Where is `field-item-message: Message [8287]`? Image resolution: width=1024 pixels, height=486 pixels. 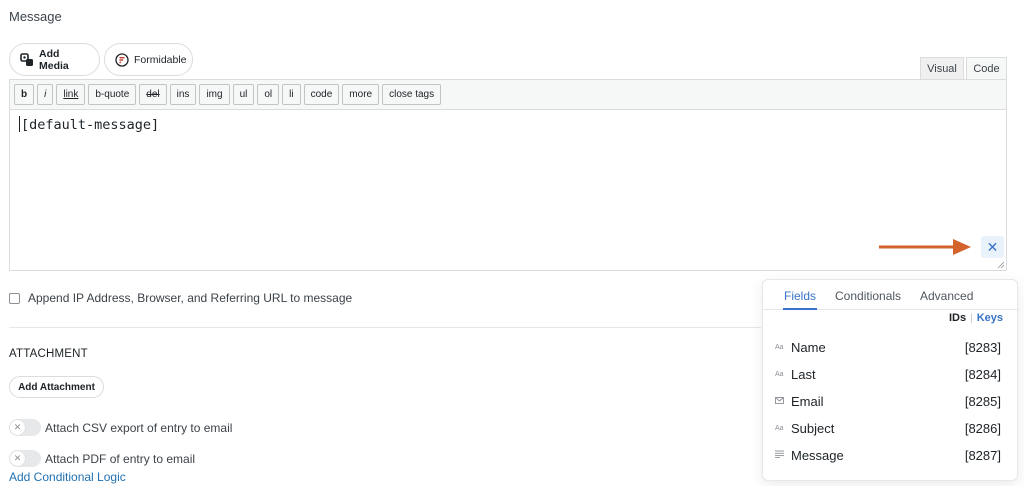
field-item-message: Message [8287] is located at coordinates (888, 455).